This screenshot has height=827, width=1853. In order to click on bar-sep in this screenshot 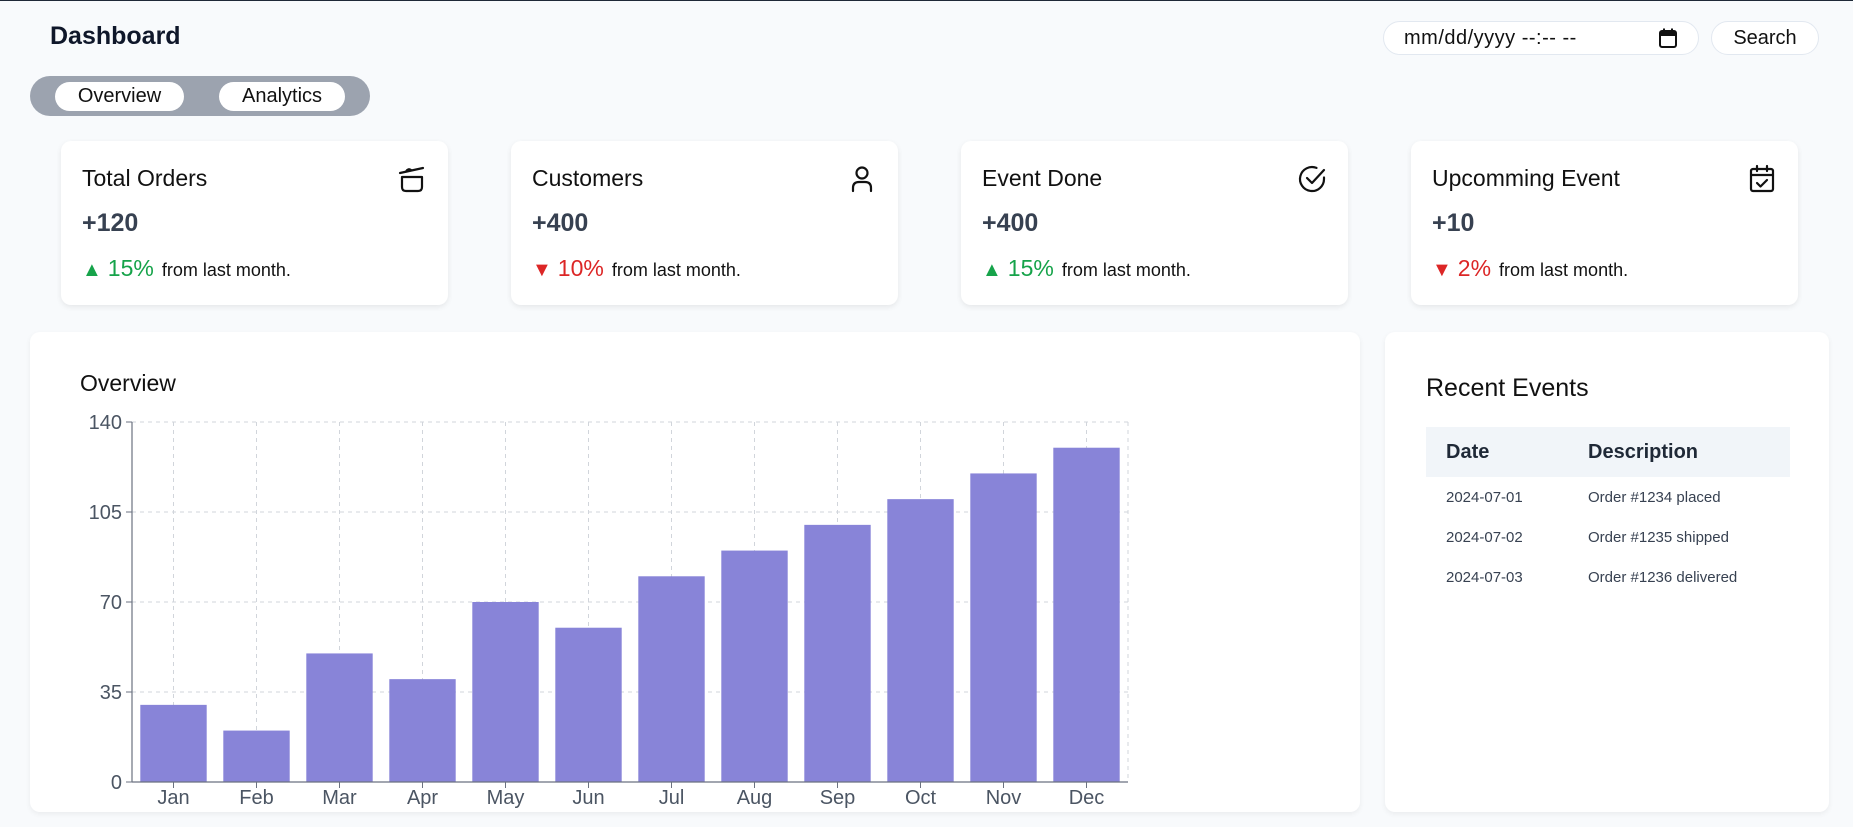, I will do `click(837, 653)`.